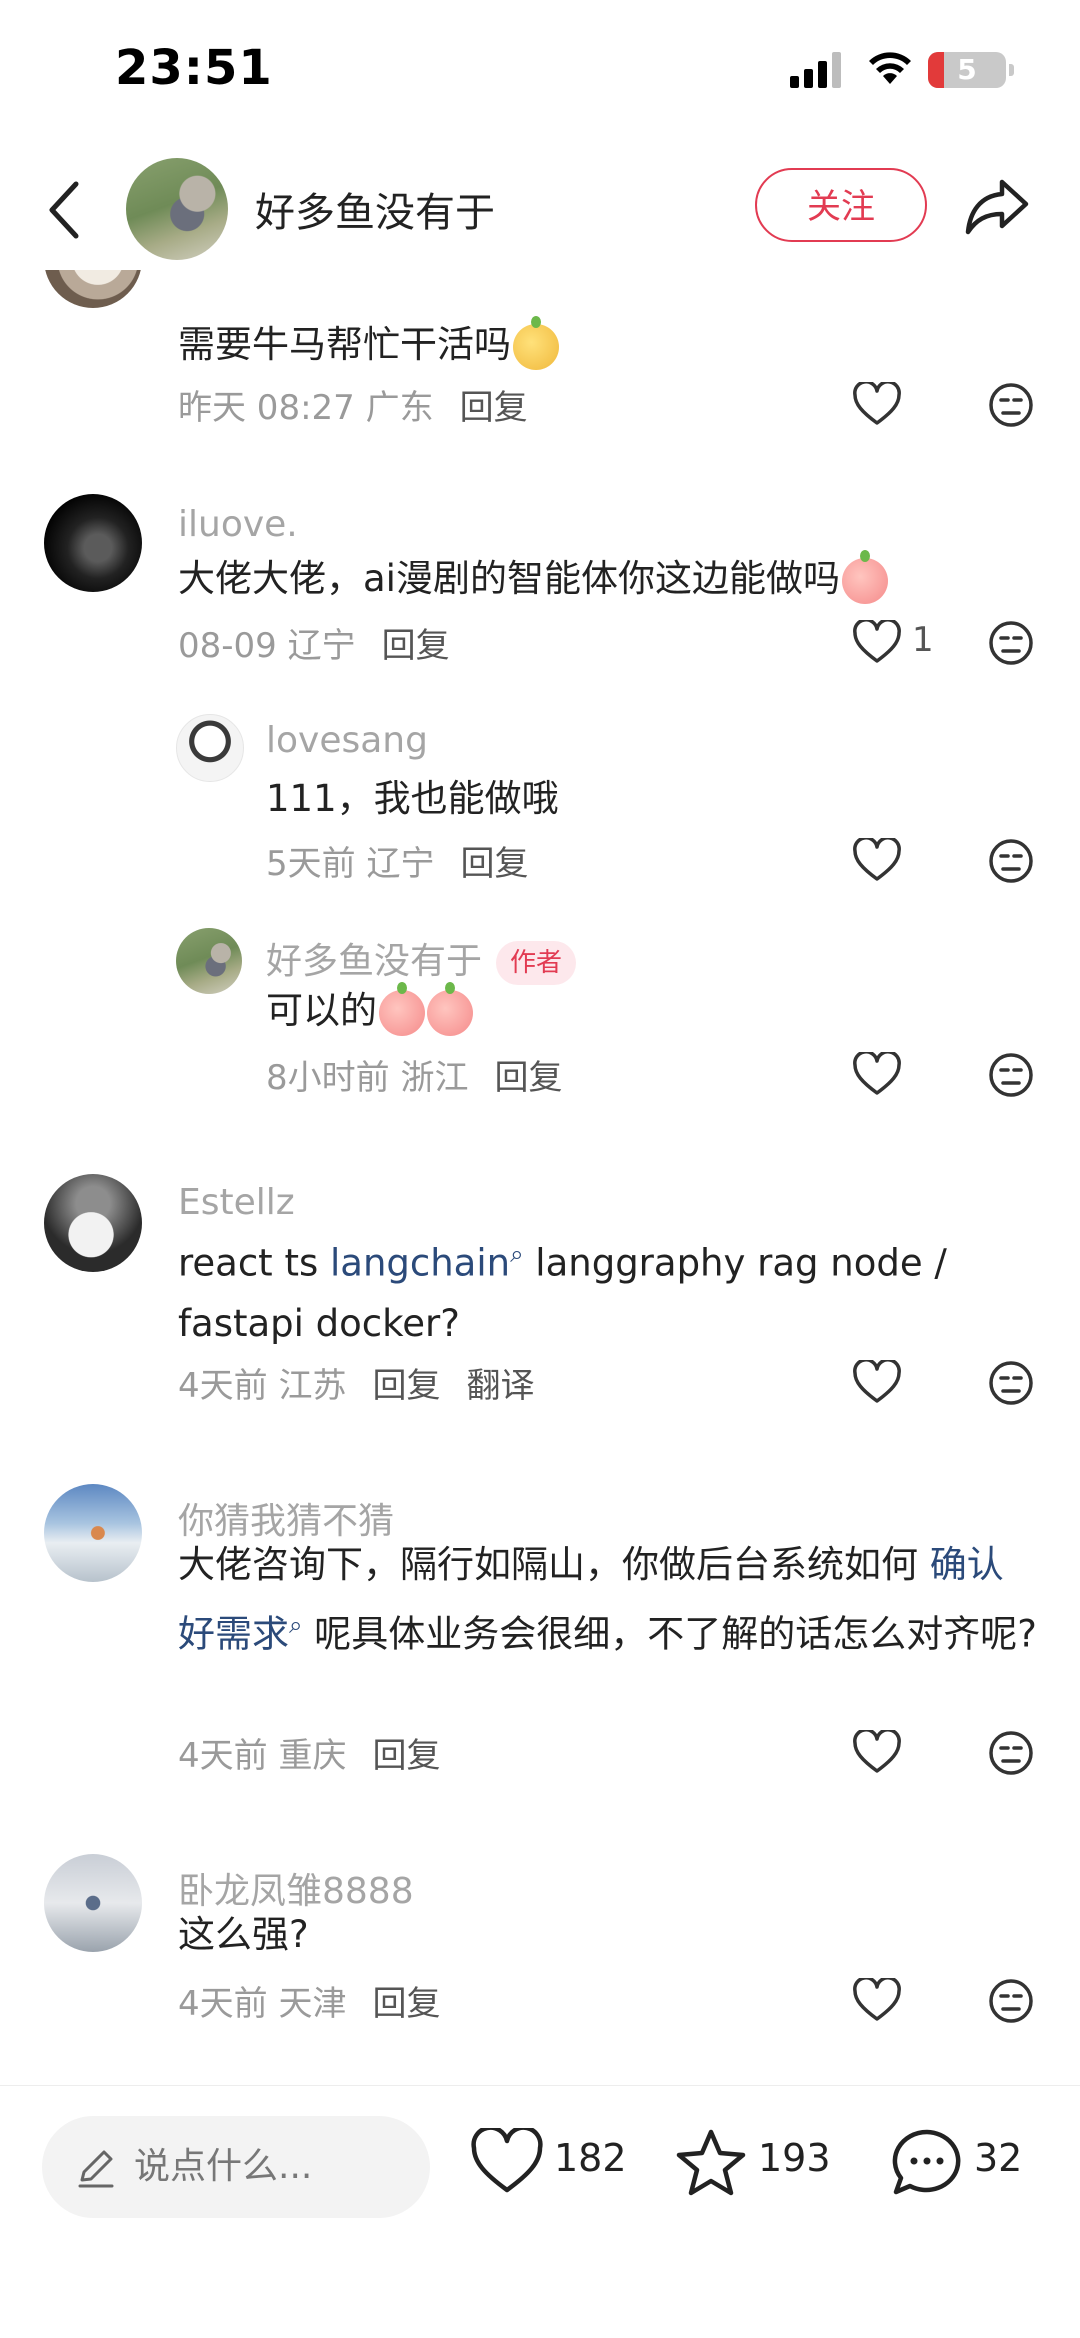 The image size is (1080, 2338). I want to click on battery-level: 5, so click(967, 69).